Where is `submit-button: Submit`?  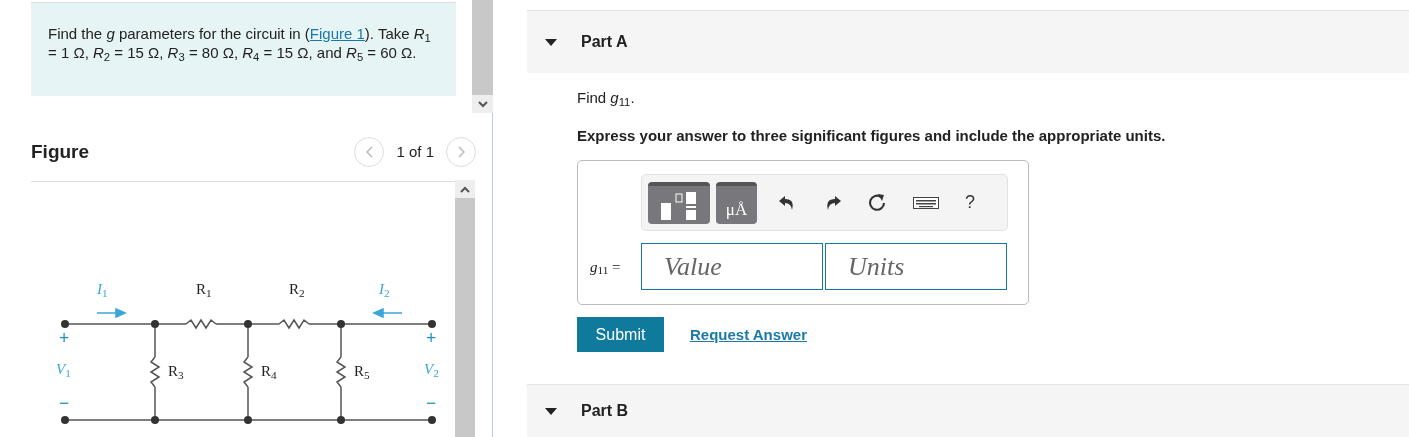 submit-button: Submit is located at coordinates (620, 335).